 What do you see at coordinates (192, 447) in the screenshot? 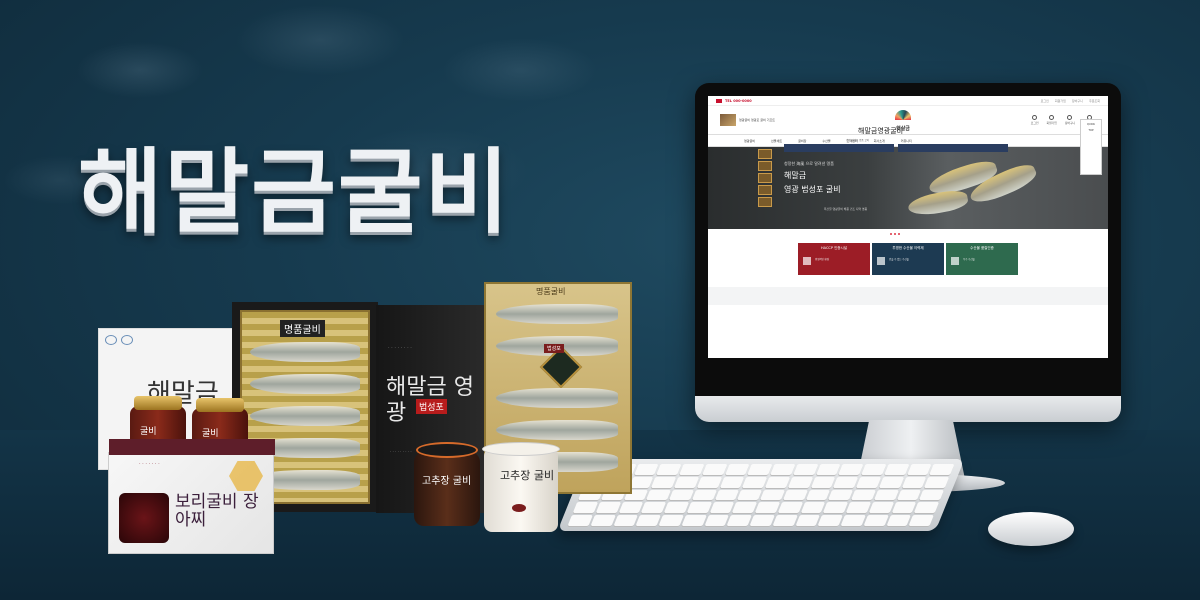
I see `box-top` at bounding box center [192, 447].